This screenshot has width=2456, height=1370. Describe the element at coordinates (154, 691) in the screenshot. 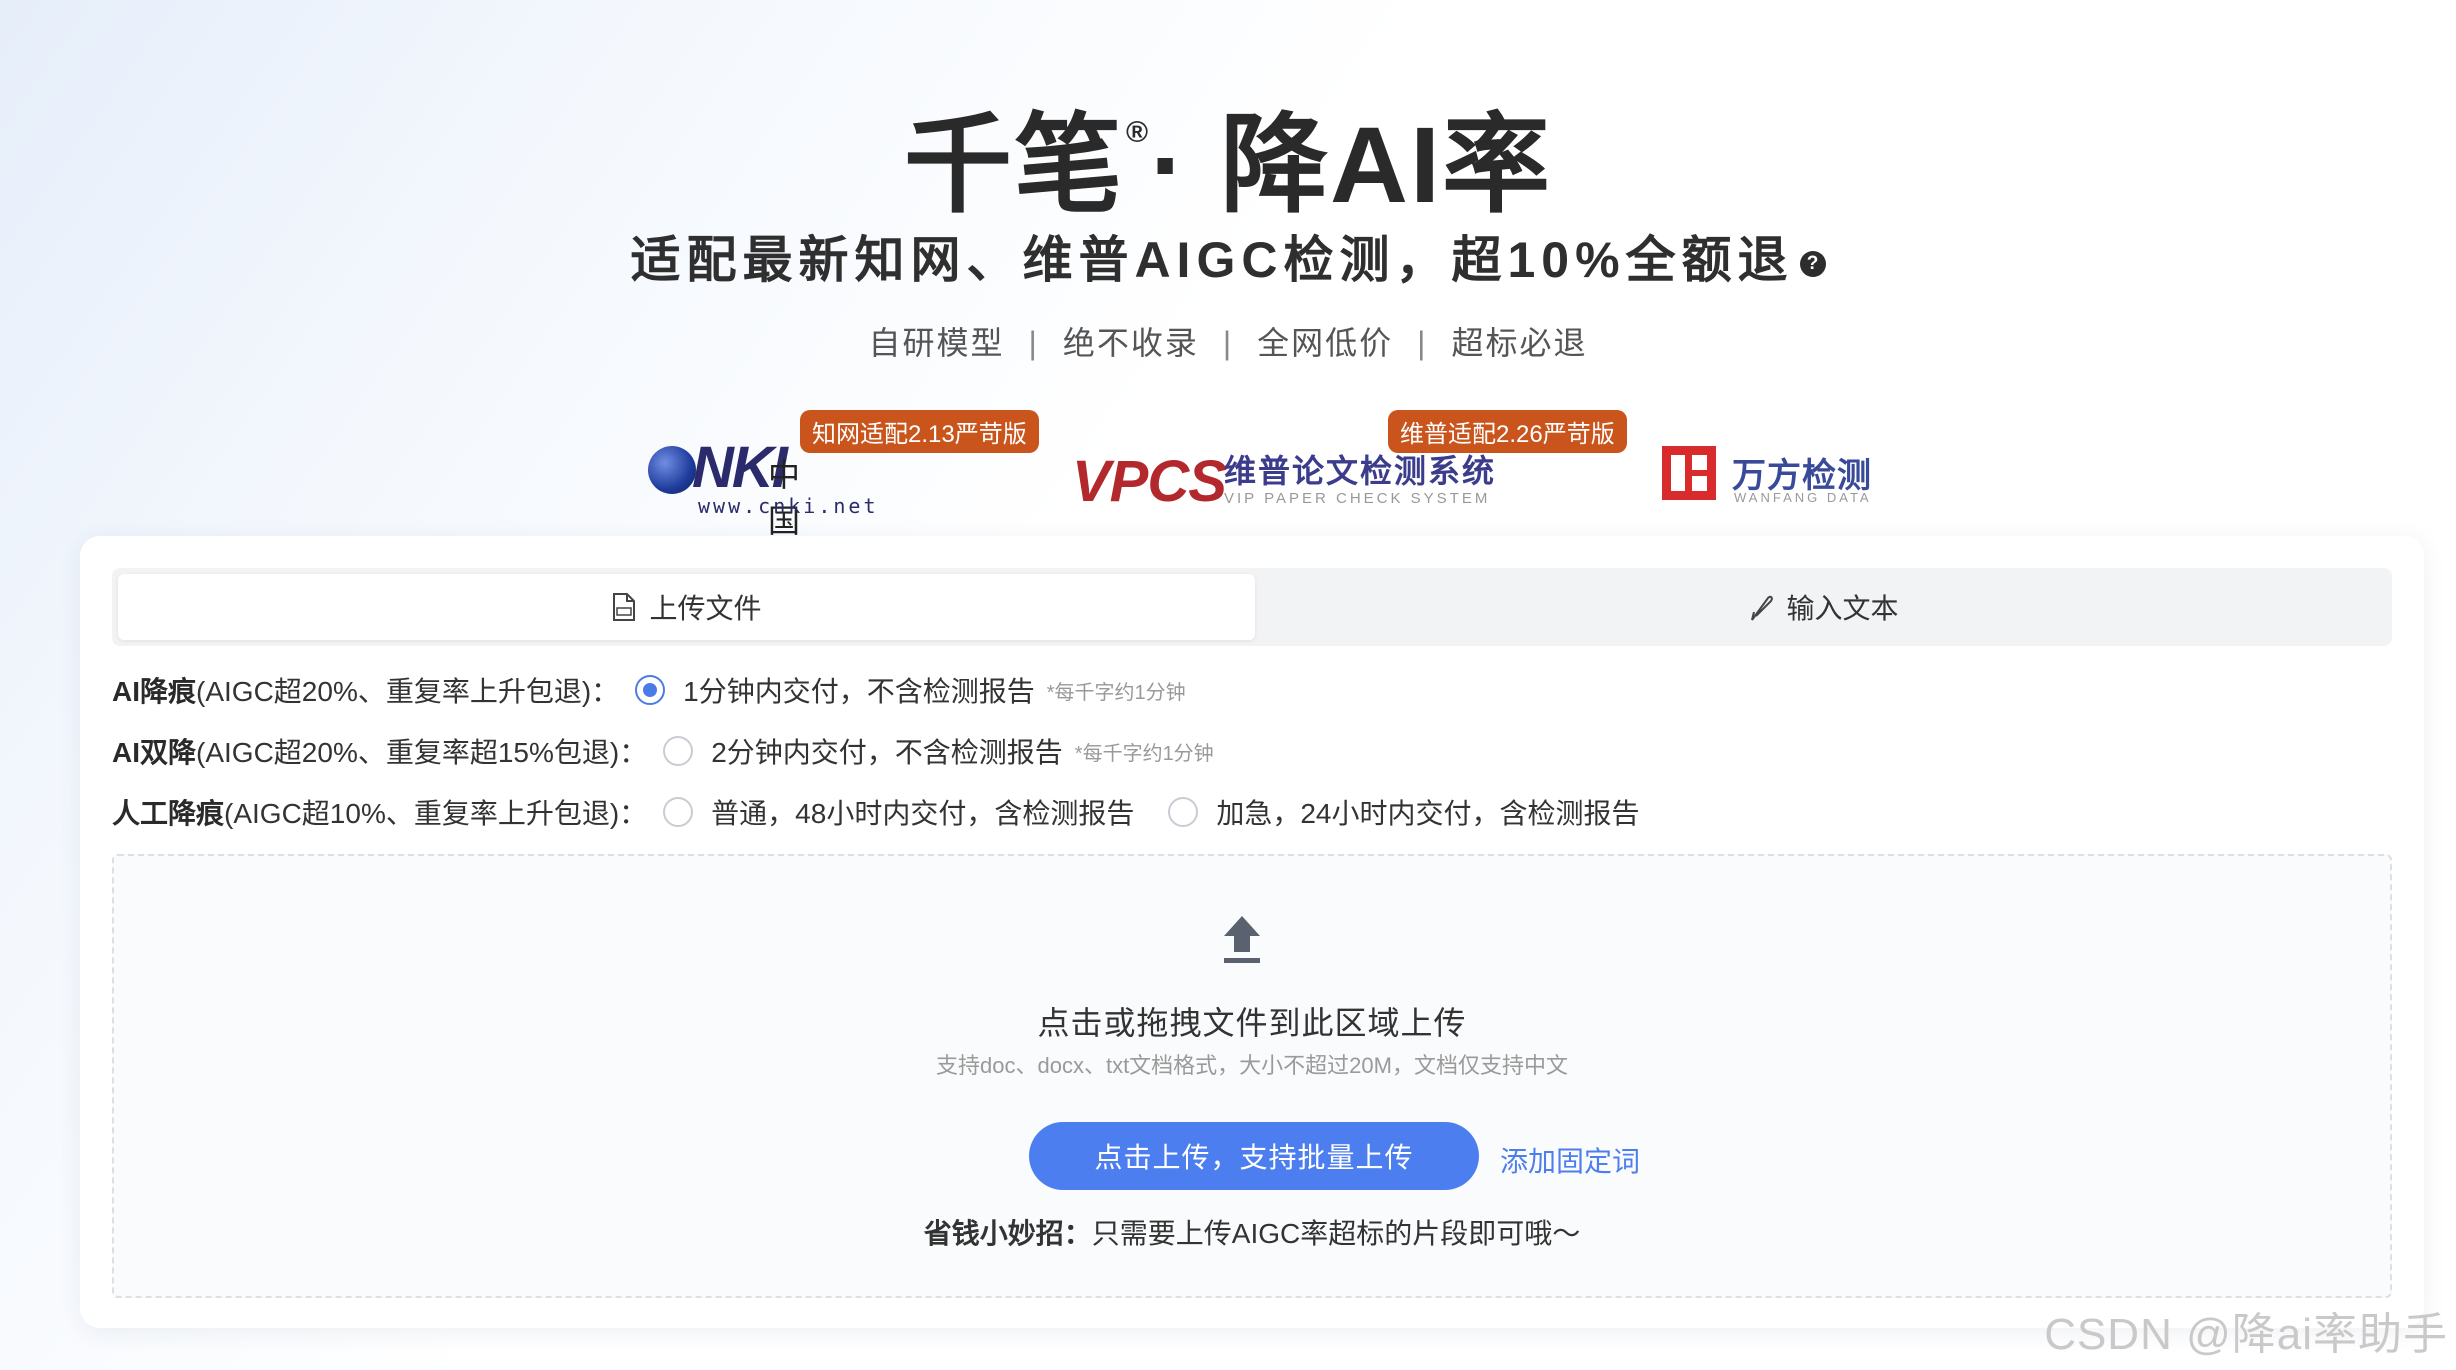

I see `option-name: AI降痕` at that location.